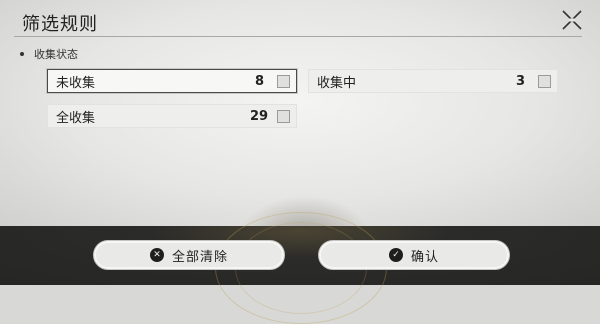 The width and height of the screenshot is (600, 324). I want to click on section-header: 收集状态, so click(49, 54).